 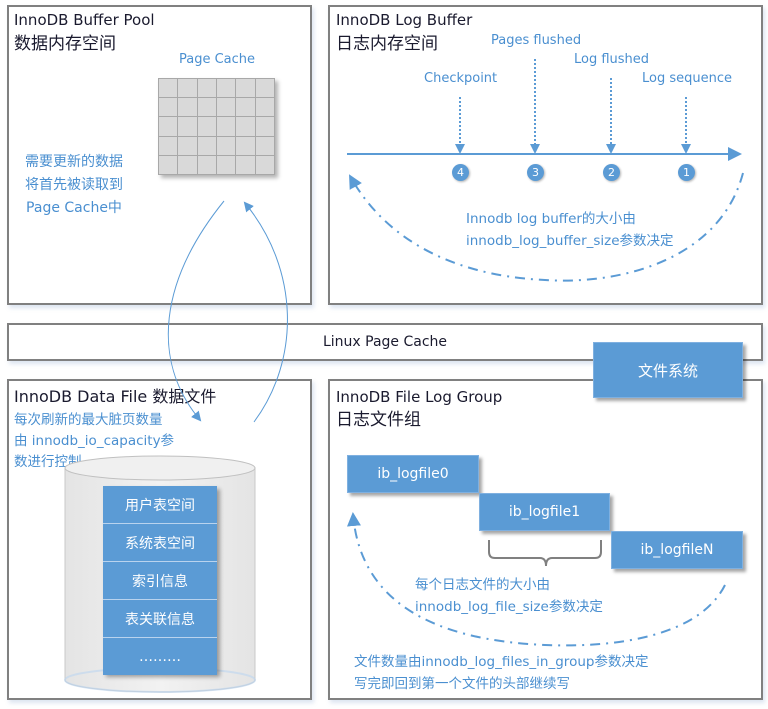 I want to click on log-group-title: InnoDB File Log Group, so click(x=419, y=397).